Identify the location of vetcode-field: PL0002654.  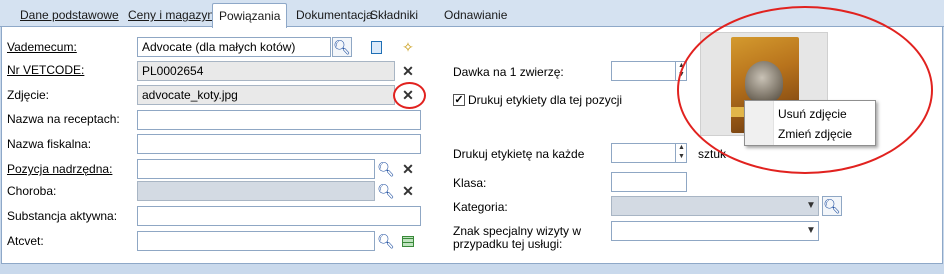
(266, 71).